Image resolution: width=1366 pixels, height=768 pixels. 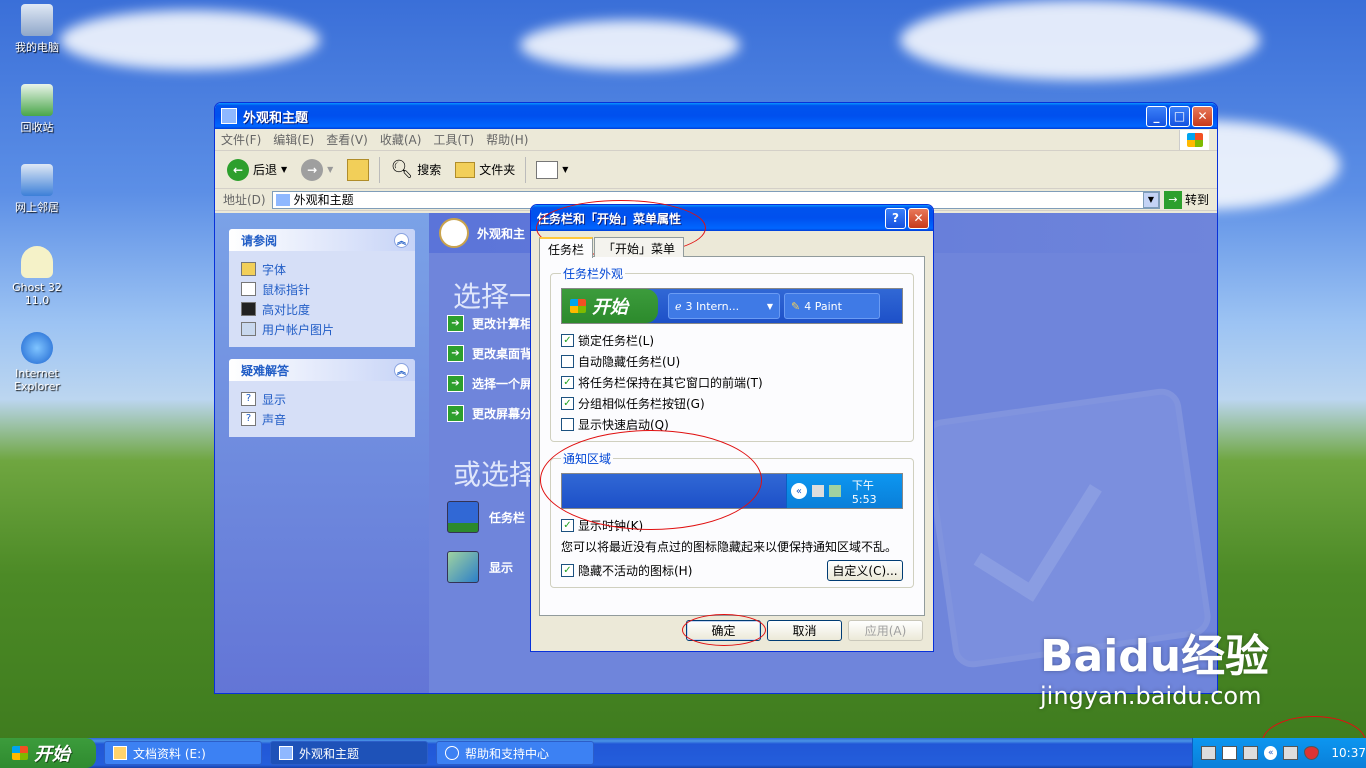 I want to click on link-display: ? 显示, so click(x=322, y=399).